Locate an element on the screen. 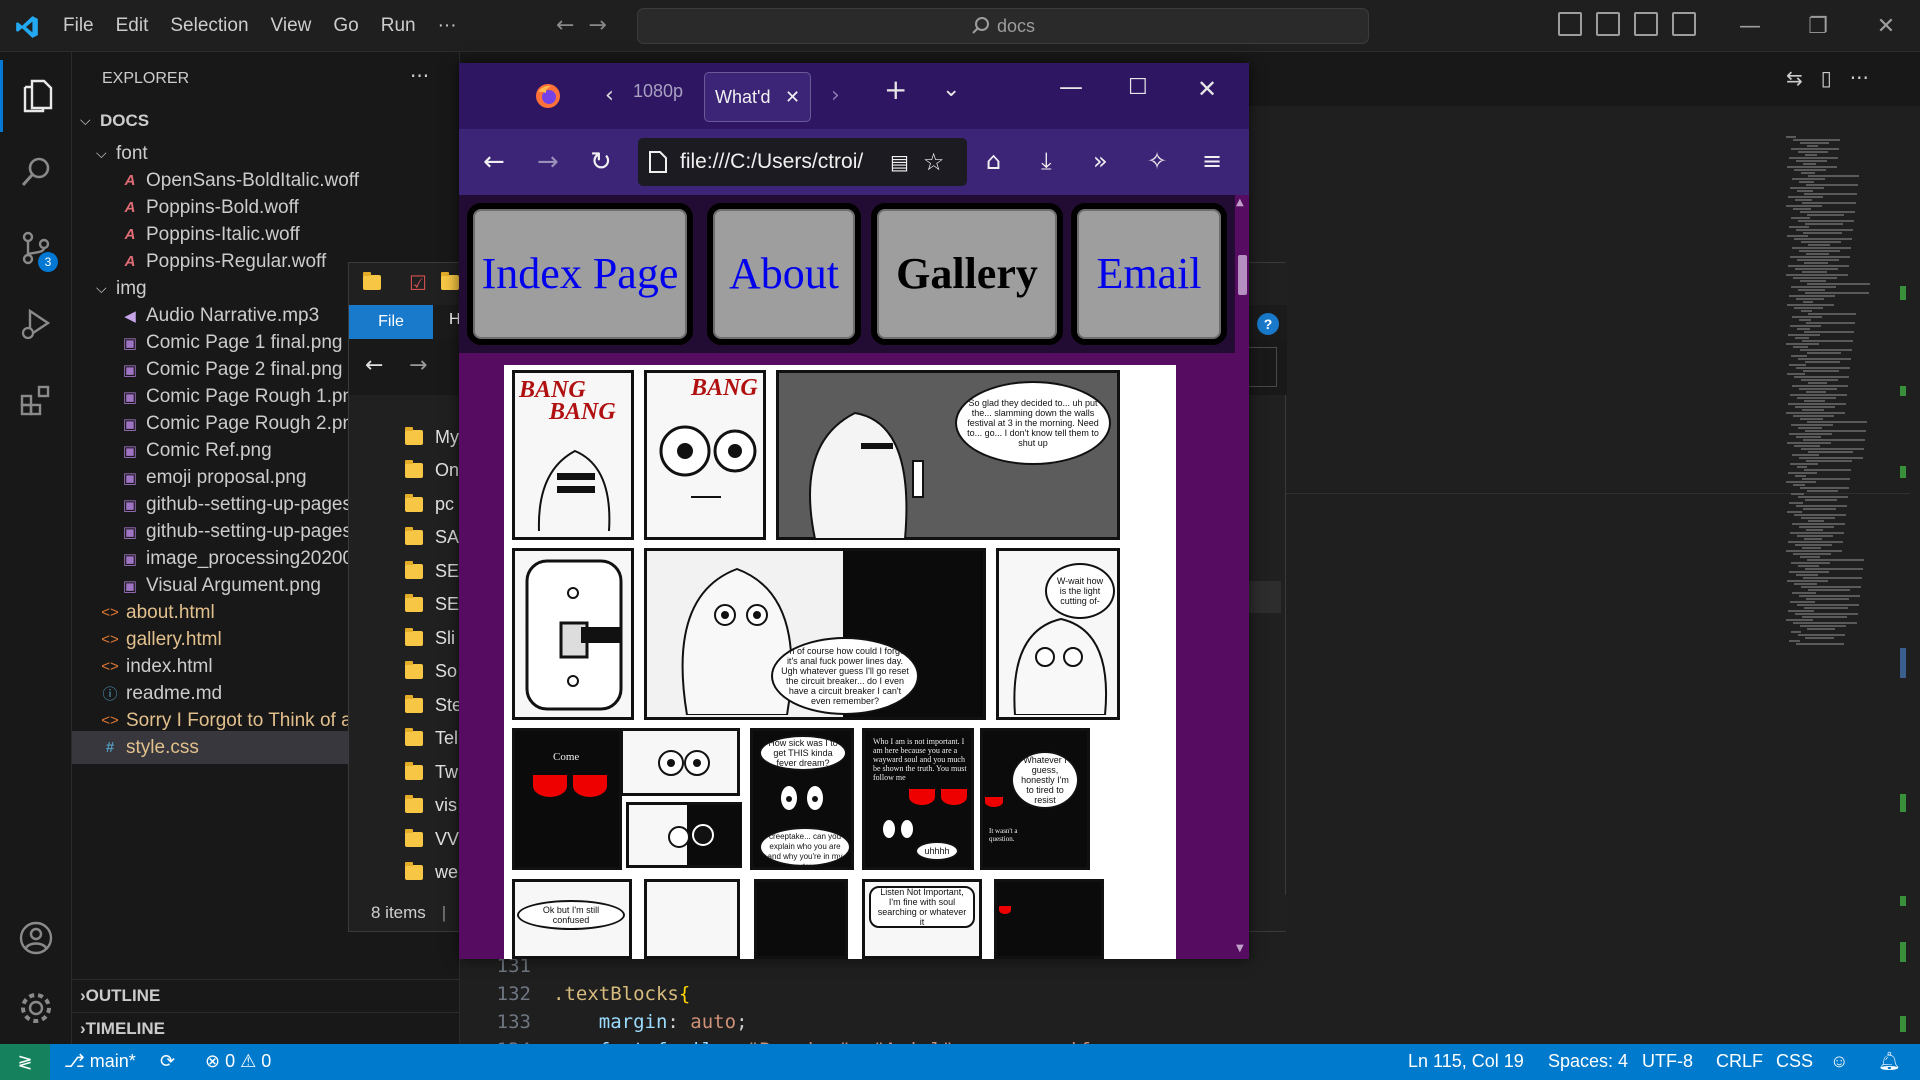  folder-row: SA is located at coordinates (432, 538).